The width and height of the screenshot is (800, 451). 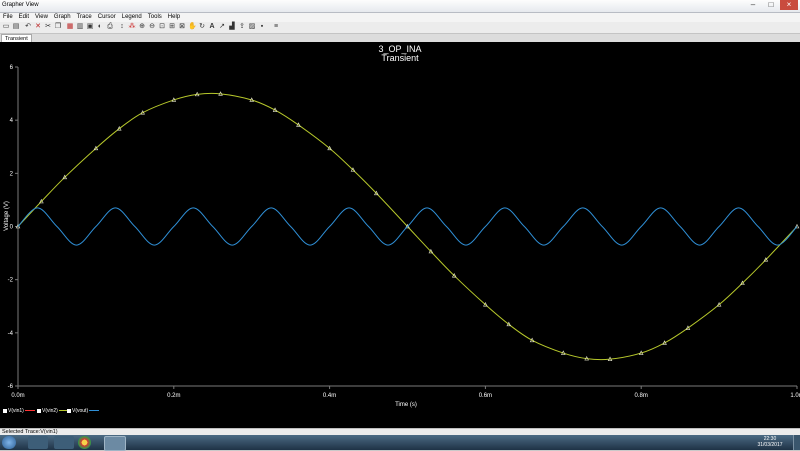 I want to click on graph-subtitle: Transient, so click(x=400, y=58).